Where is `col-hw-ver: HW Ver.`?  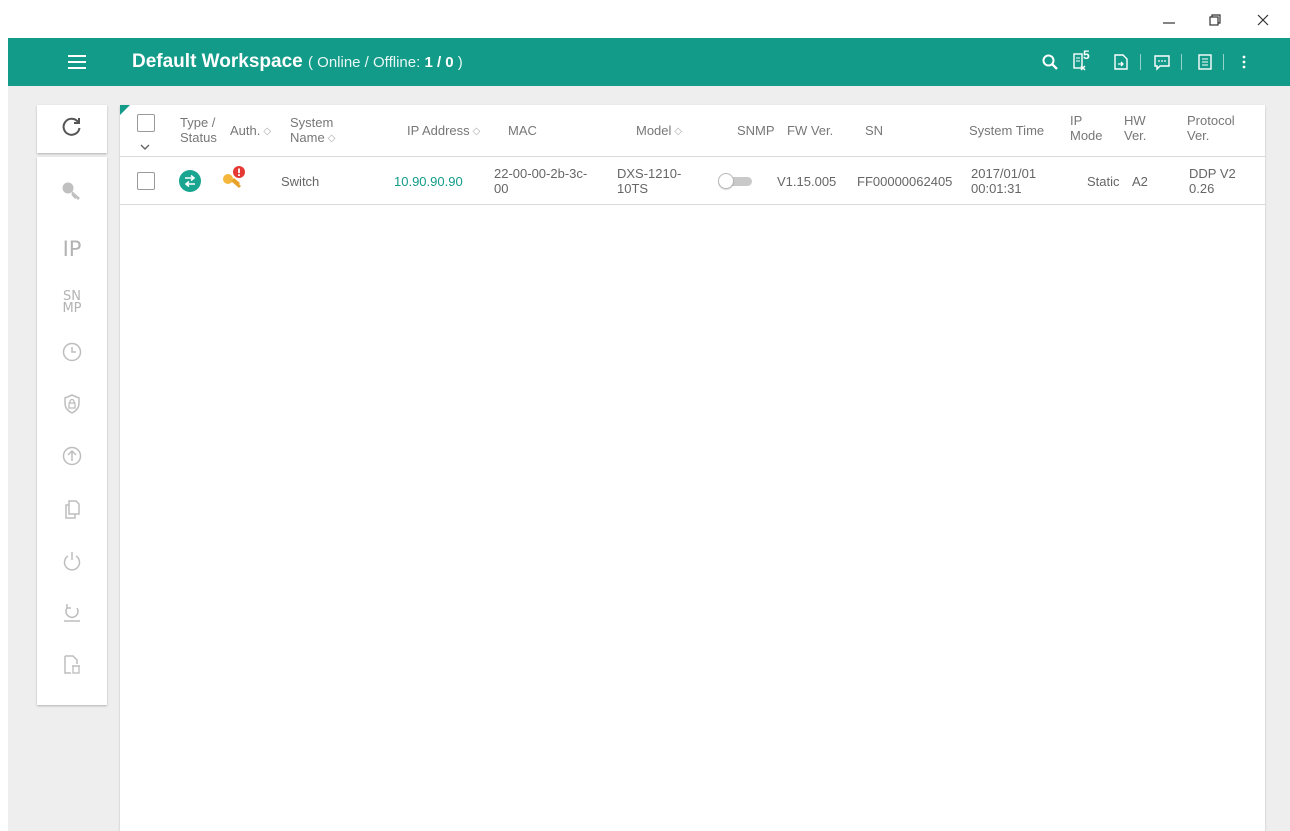 col-hw-ver: HW Ver. is located at coordinates (1135, 128).